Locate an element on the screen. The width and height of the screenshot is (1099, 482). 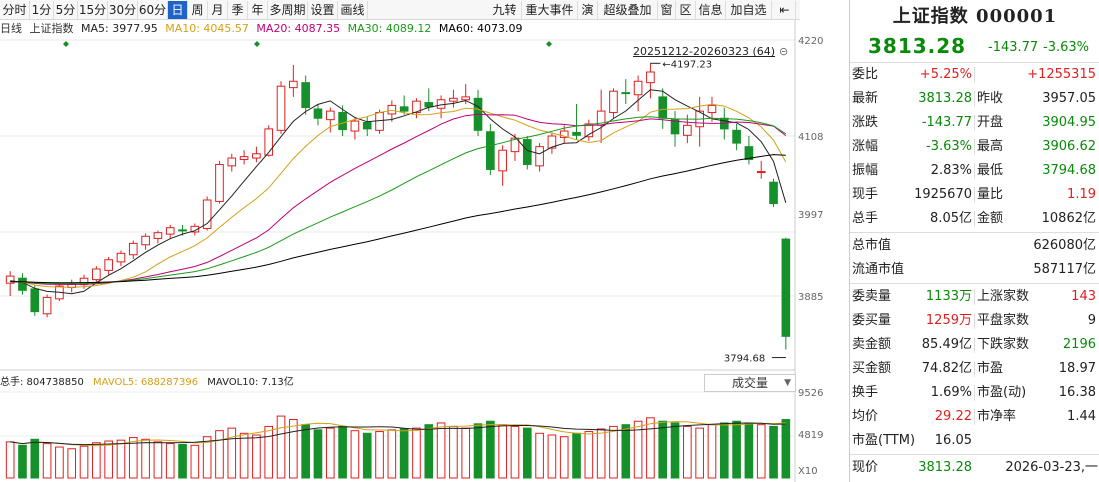
field-label: 涨幅 is located at coordinates (865, 146).